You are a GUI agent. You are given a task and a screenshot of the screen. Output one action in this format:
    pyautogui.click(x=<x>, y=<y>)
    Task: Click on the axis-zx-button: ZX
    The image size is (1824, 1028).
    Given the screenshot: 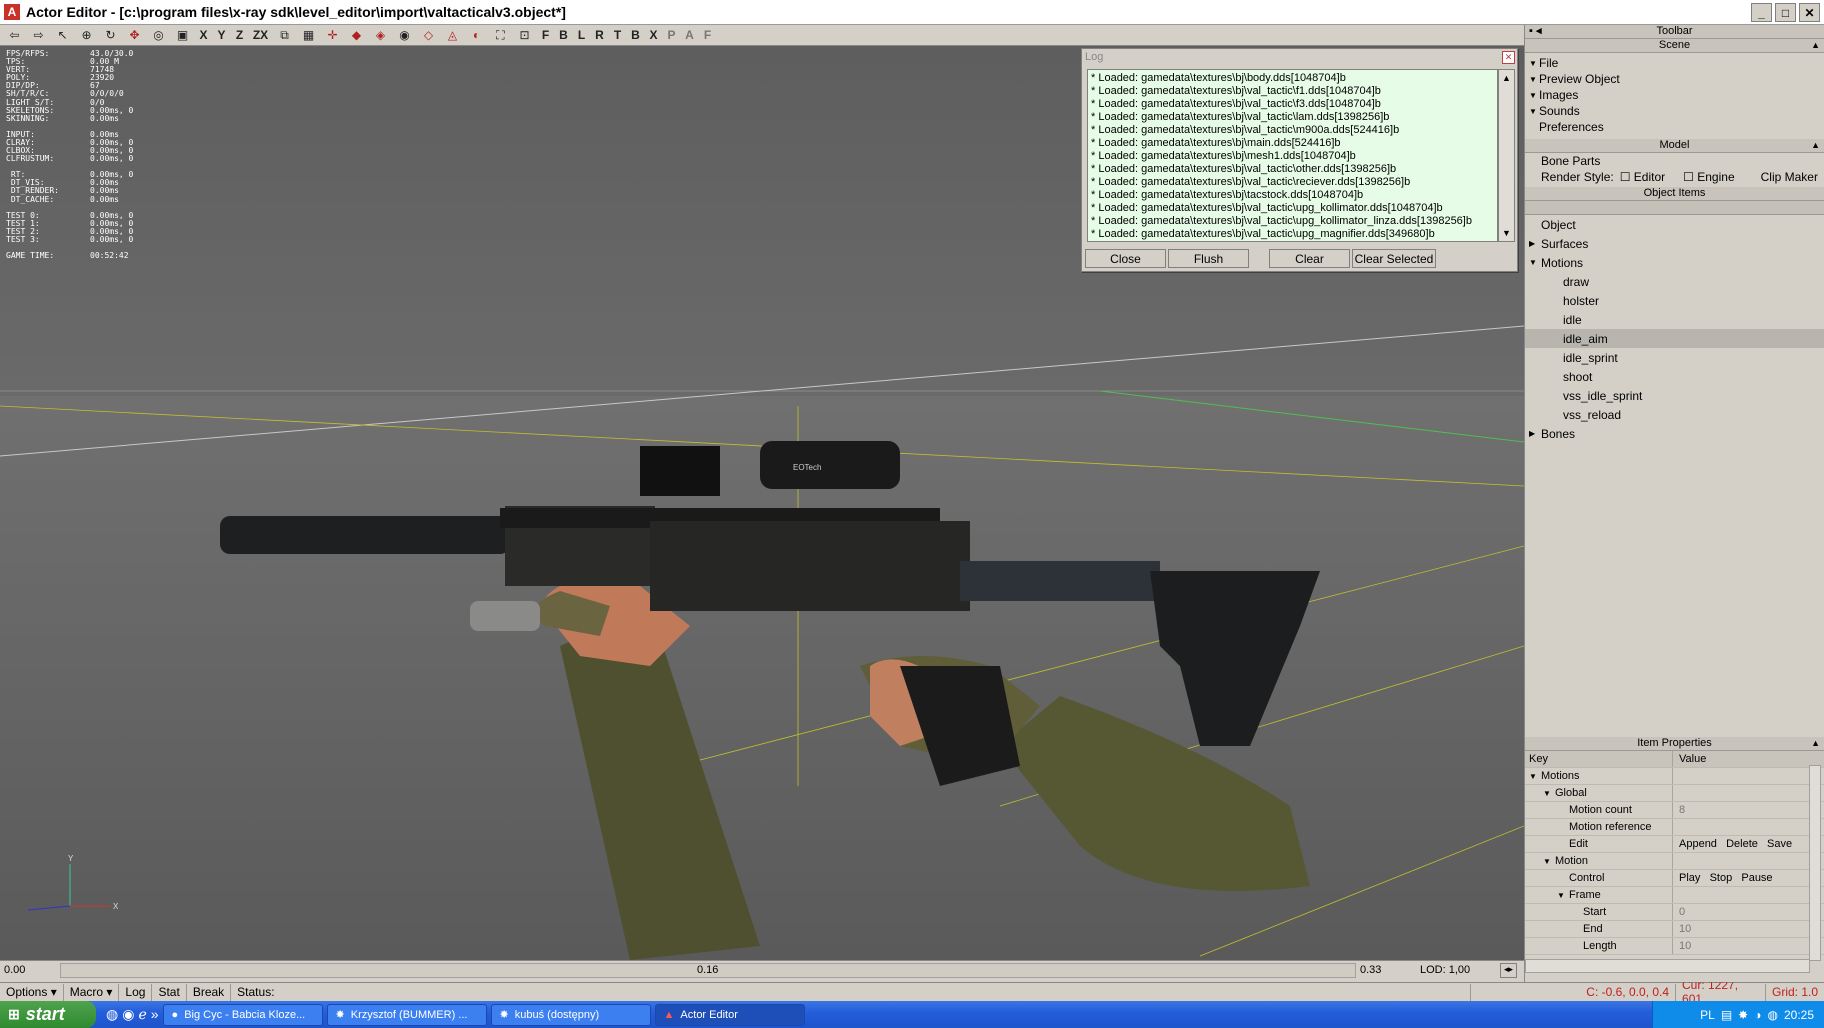 What is the action you would take?
    pyautogui.click(x=260, y=35)
    